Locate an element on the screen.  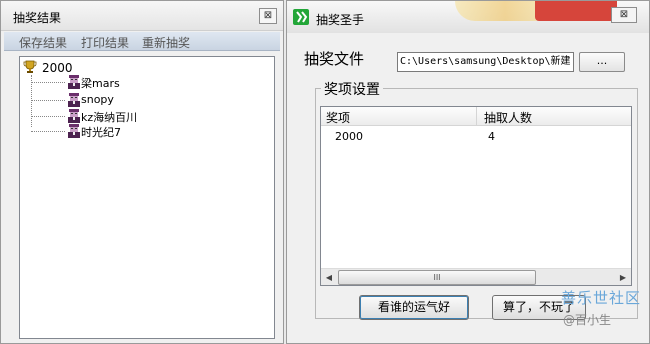
results-menubar: 保存结果 打印结果 重新抽奖 is located at coordinates (142, 41).